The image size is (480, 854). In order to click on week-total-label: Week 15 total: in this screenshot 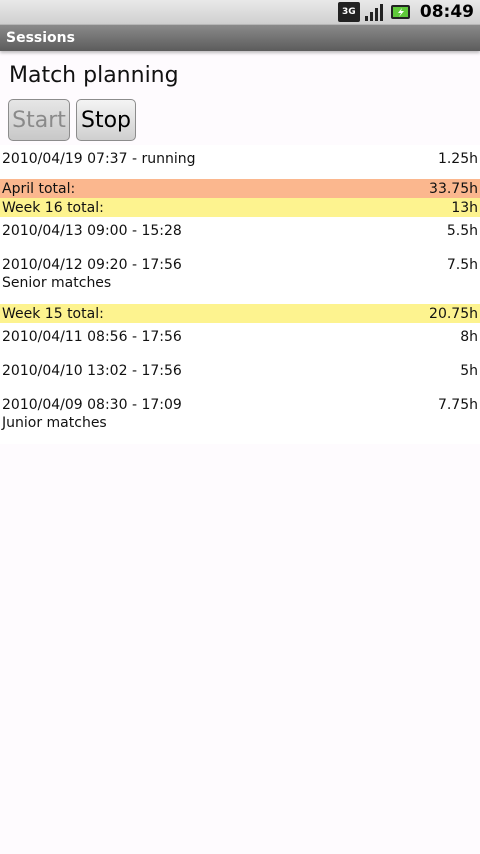, I will do `click(53, 313)`.